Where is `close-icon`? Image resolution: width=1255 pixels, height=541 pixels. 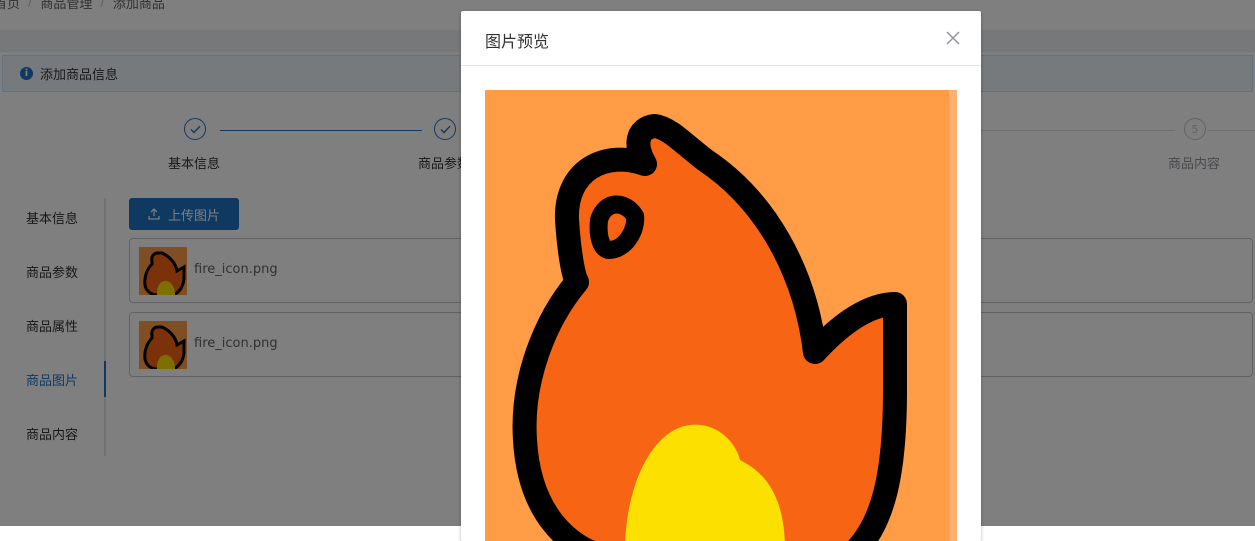 close-icon is located at coordinates (953, 38).